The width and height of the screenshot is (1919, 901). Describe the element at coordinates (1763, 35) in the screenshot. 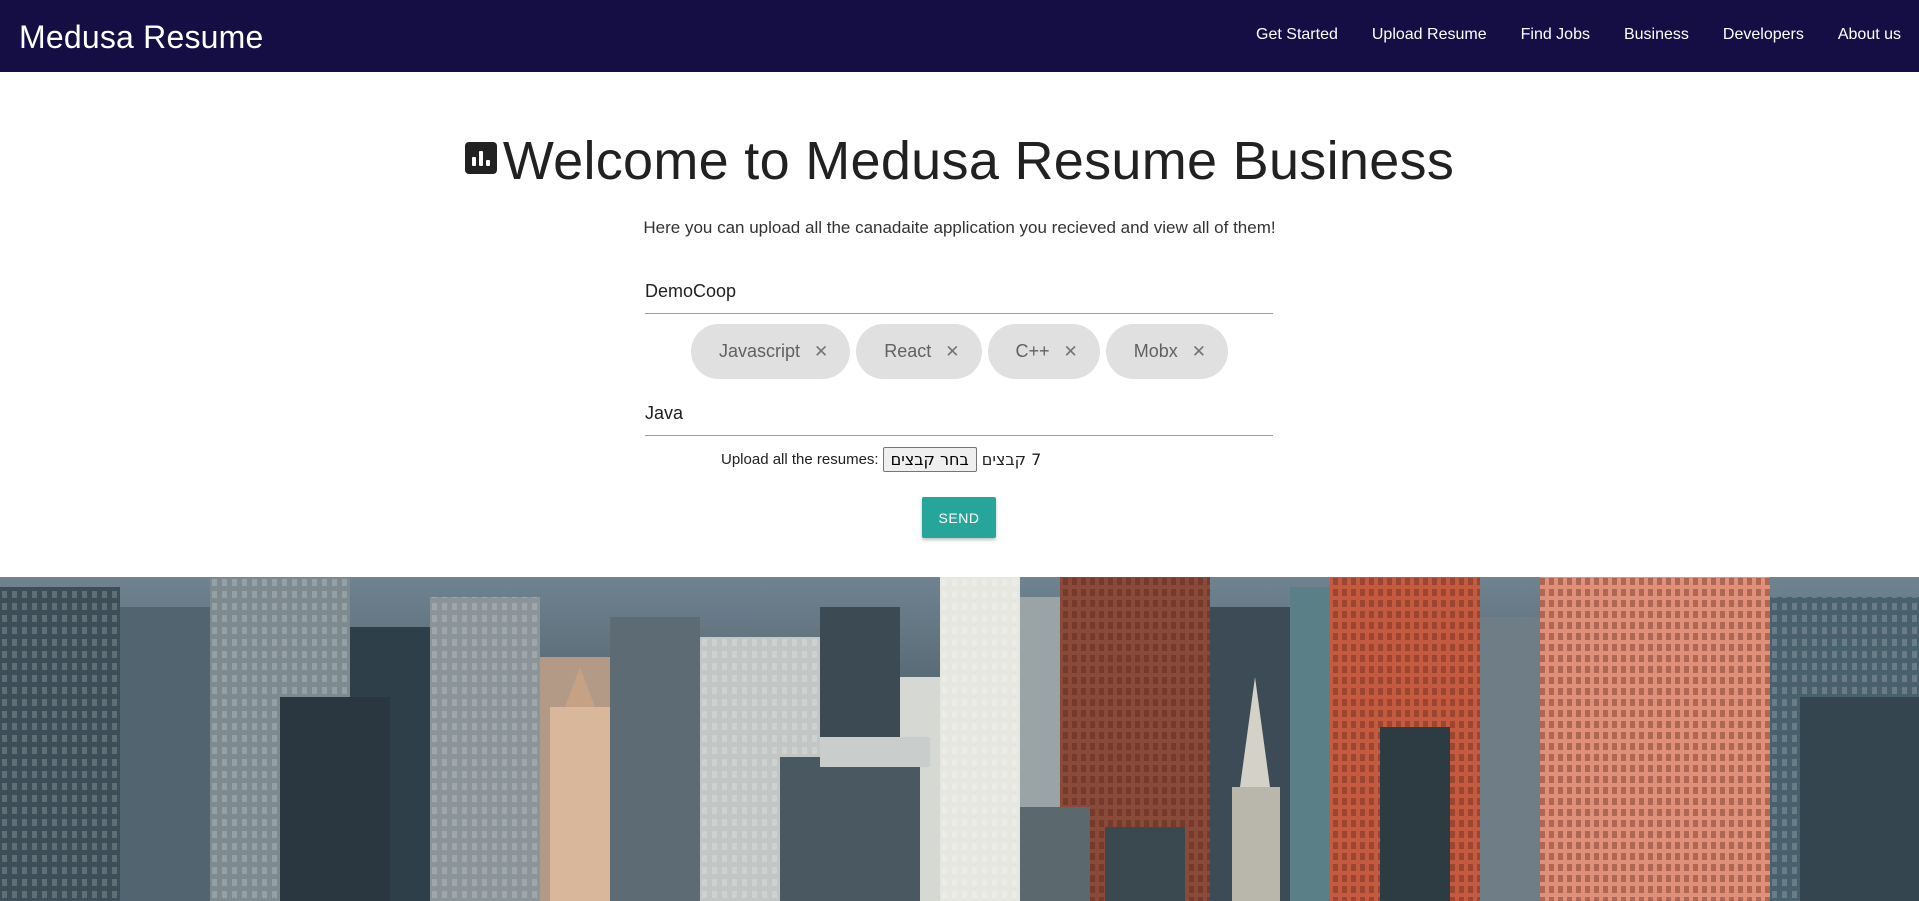

I see `nav-link-developers: Developers` at that location.